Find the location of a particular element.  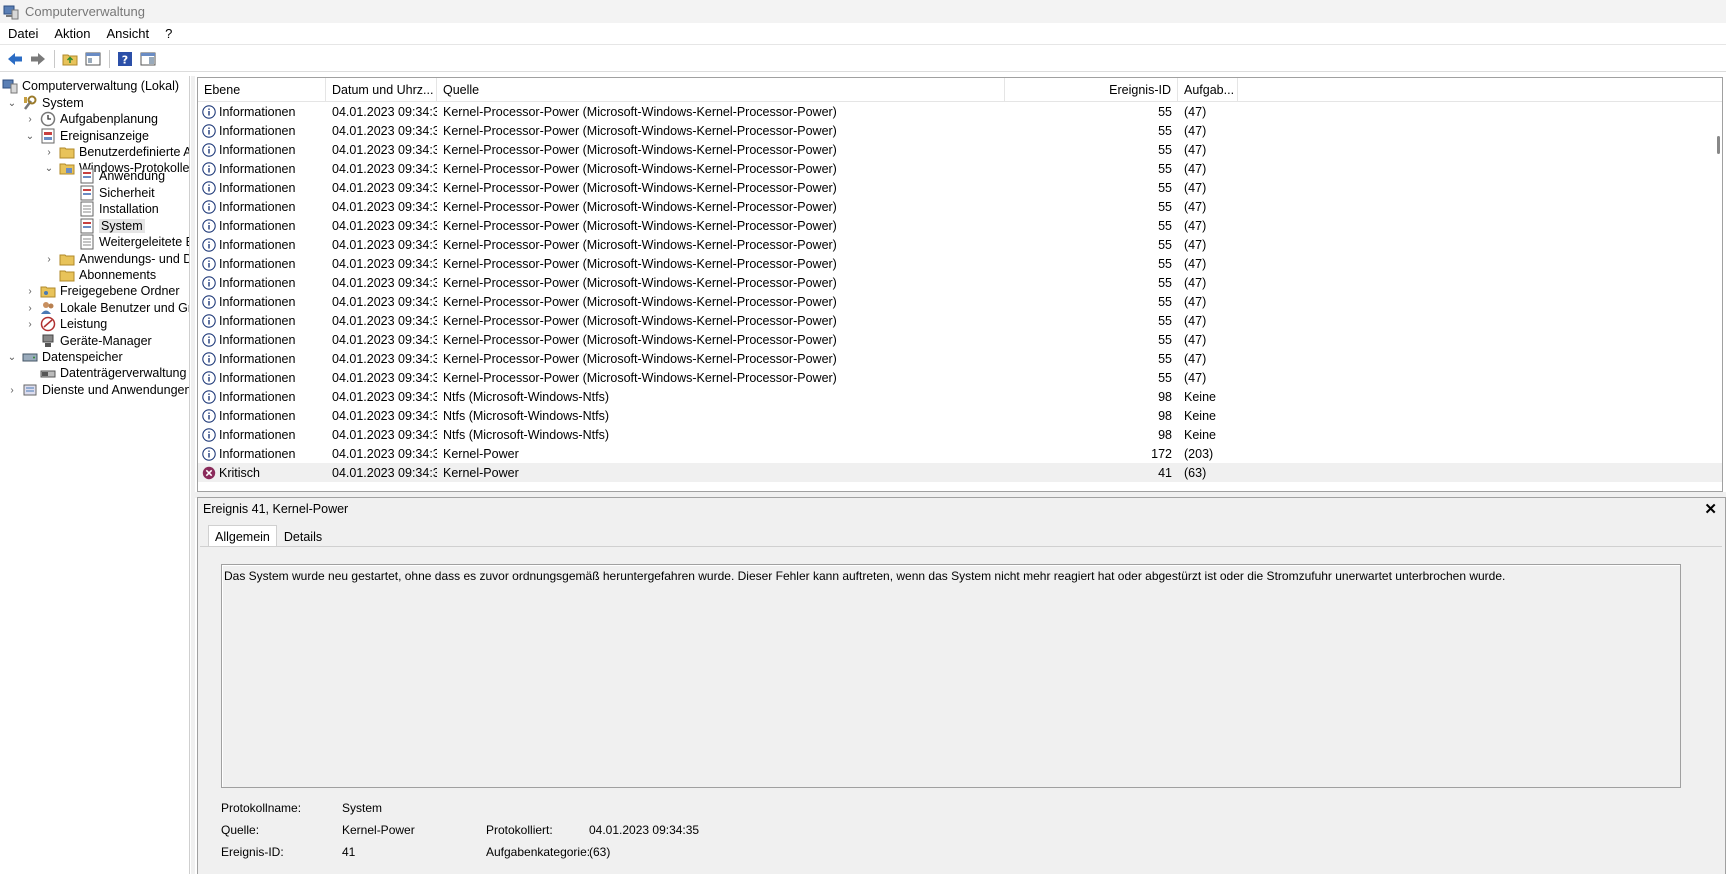

subscriptions-icon is located at coordinates (67, 276).